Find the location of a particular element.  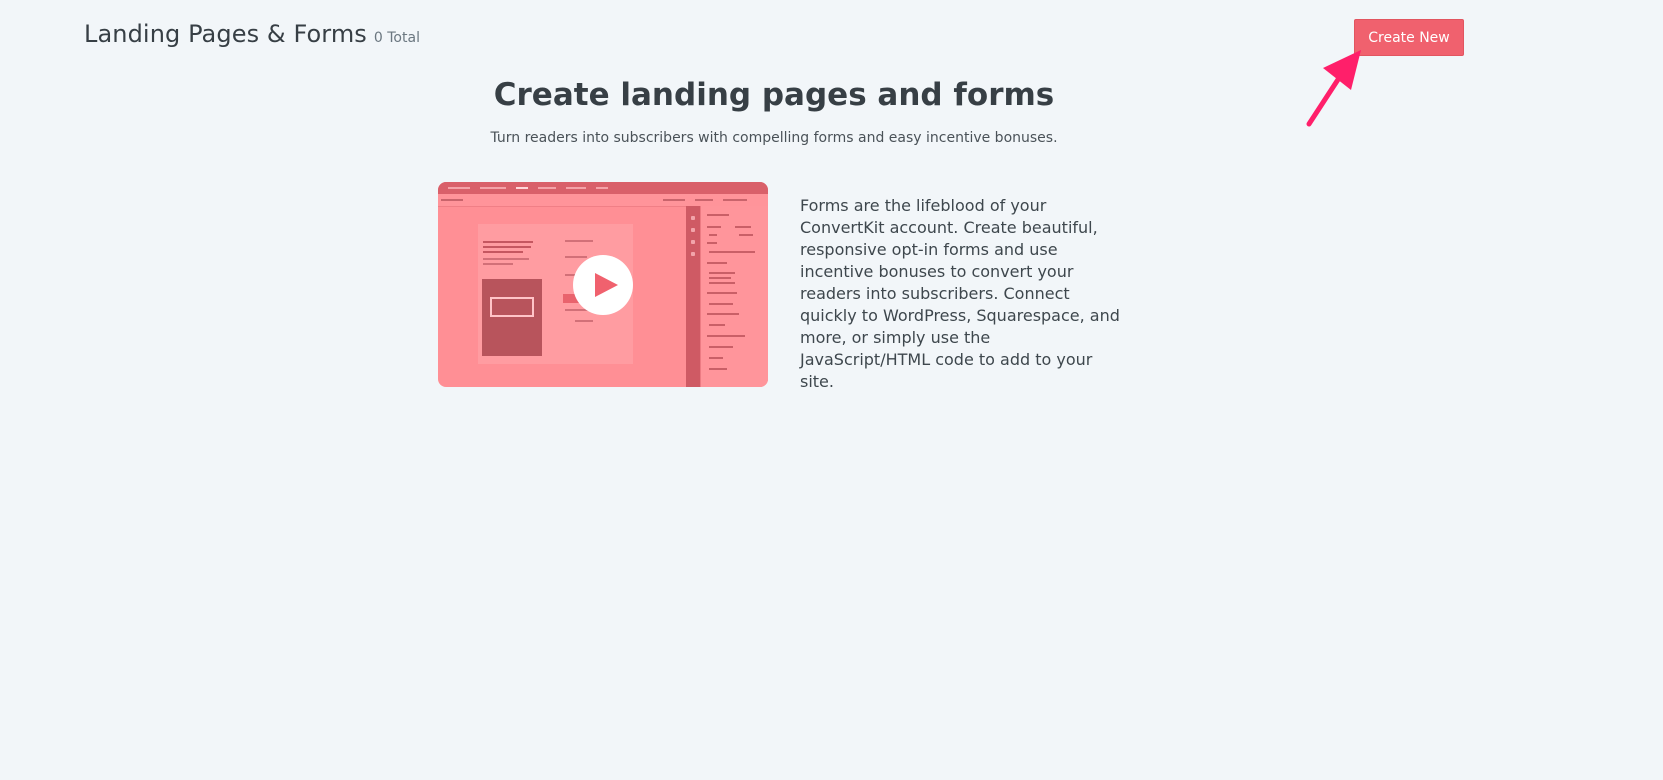

play-icon is located at coordinates (606, 285).